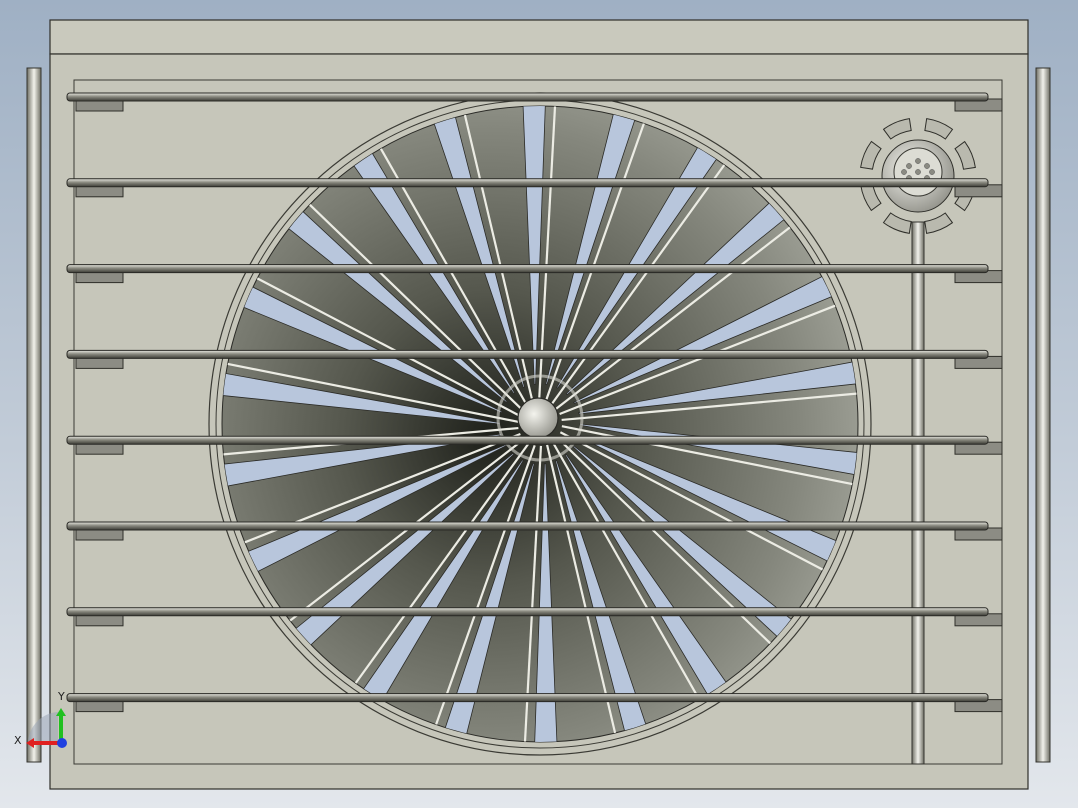  Describe the element at coordinates (34, 415) in the screenshot. I see `left-side-rail` at that location.